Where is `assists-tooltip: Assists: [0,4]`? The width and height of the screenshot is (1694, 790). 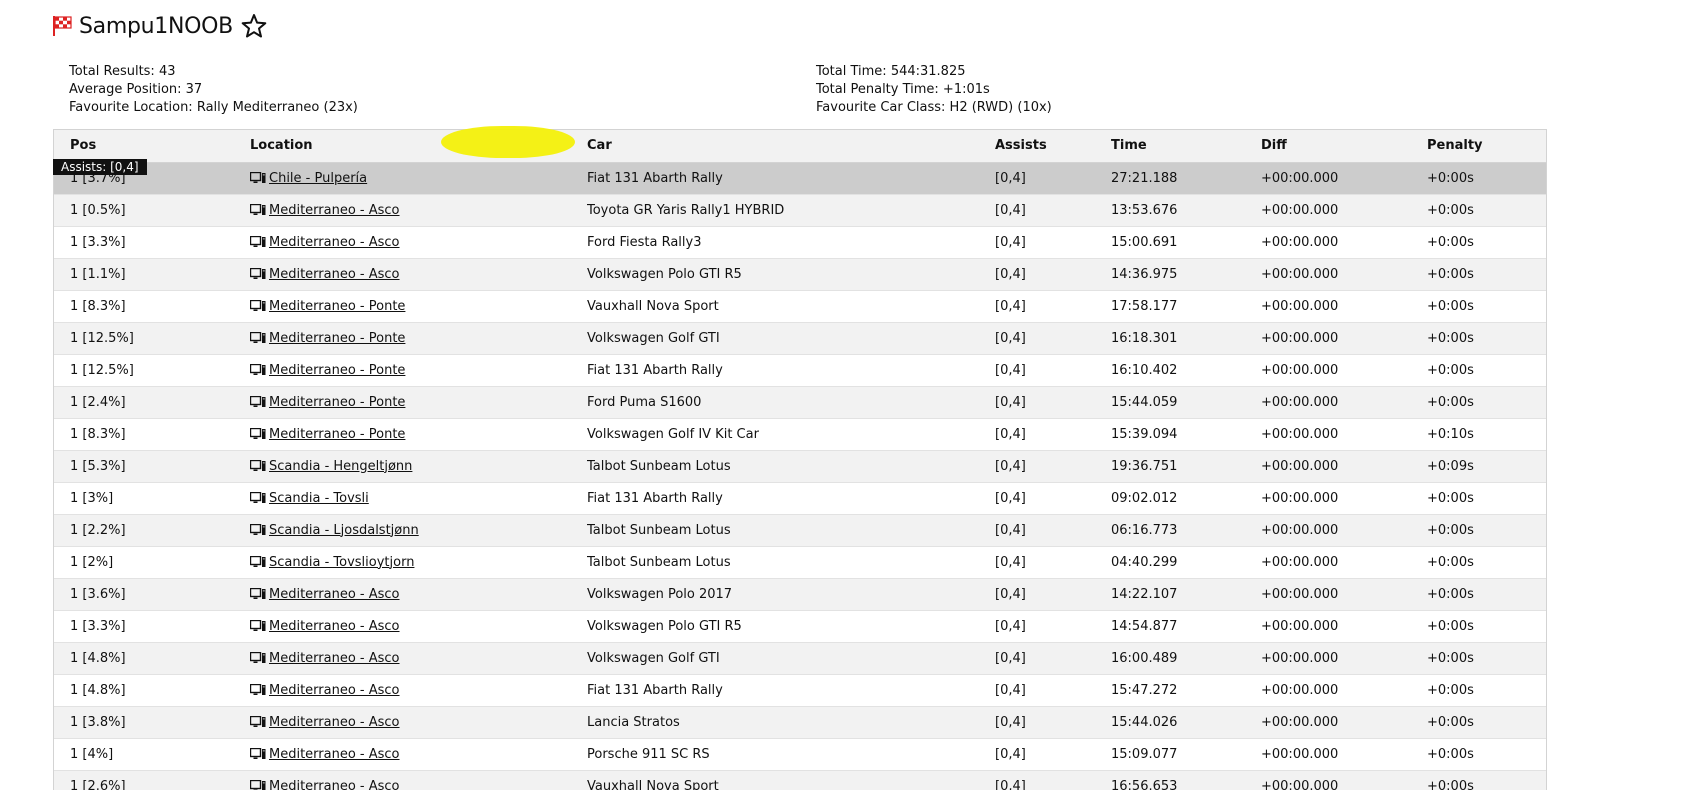
assists-tooltip: Assists: [0,4] is located at coordinates (100, 167).